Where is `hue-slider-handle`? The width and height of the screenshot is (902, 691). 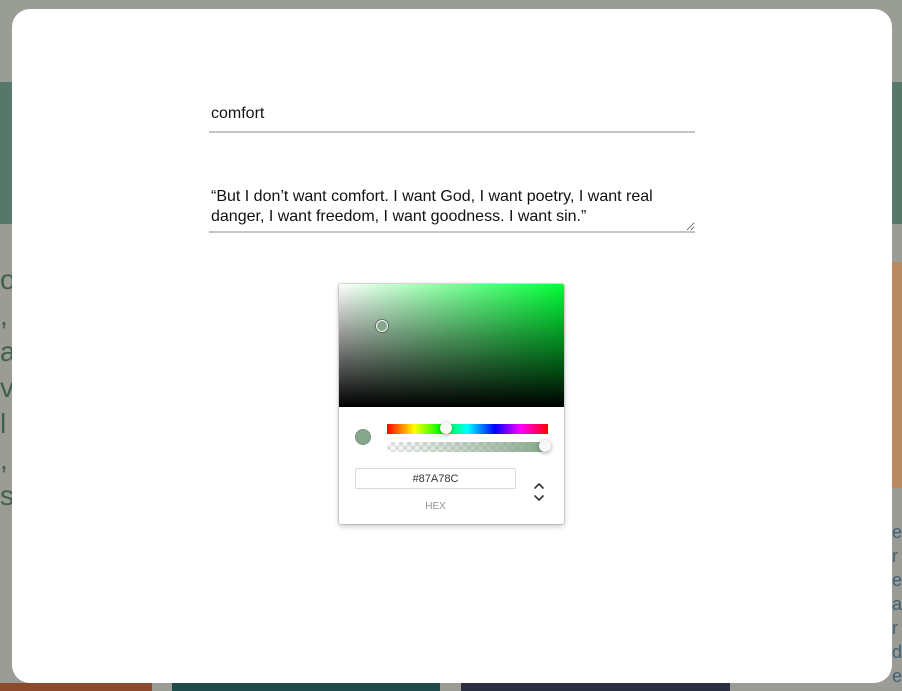
hue-slider-handle is located at coordinates (446, 428).